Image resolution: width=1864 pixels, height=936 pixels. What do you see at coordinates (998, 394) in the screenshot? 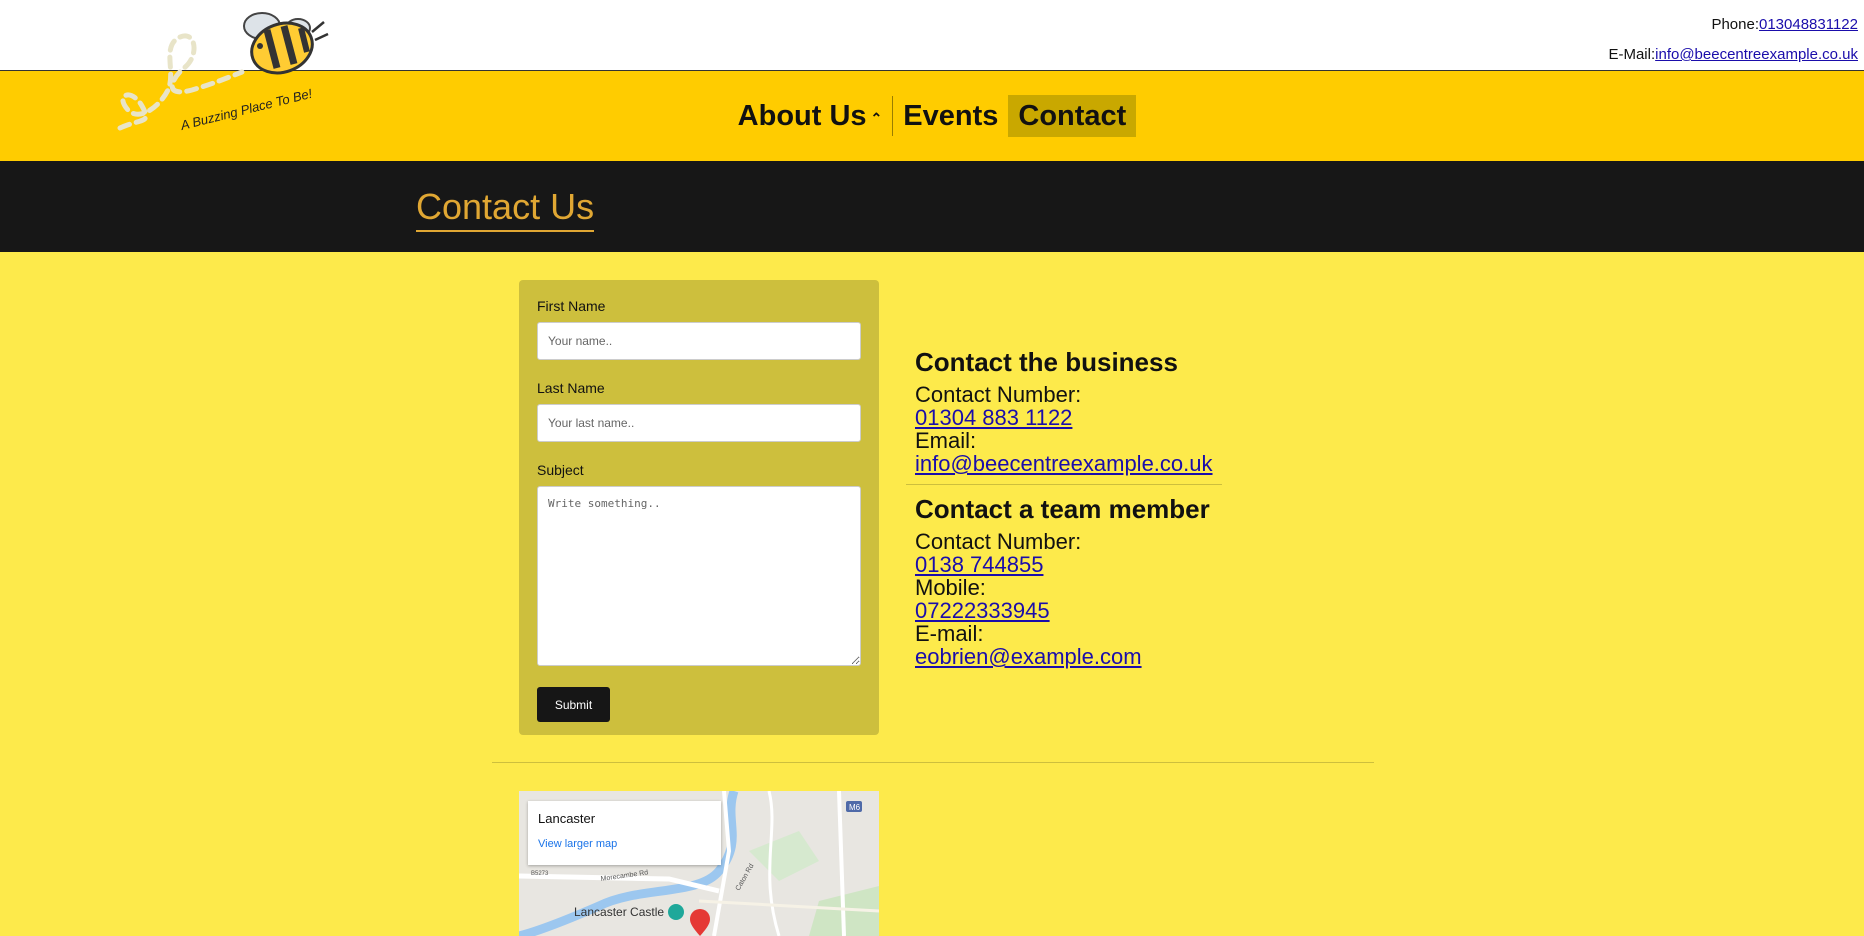
I see `business-number-label: Contact Number:` at bounding box center [998, 394].